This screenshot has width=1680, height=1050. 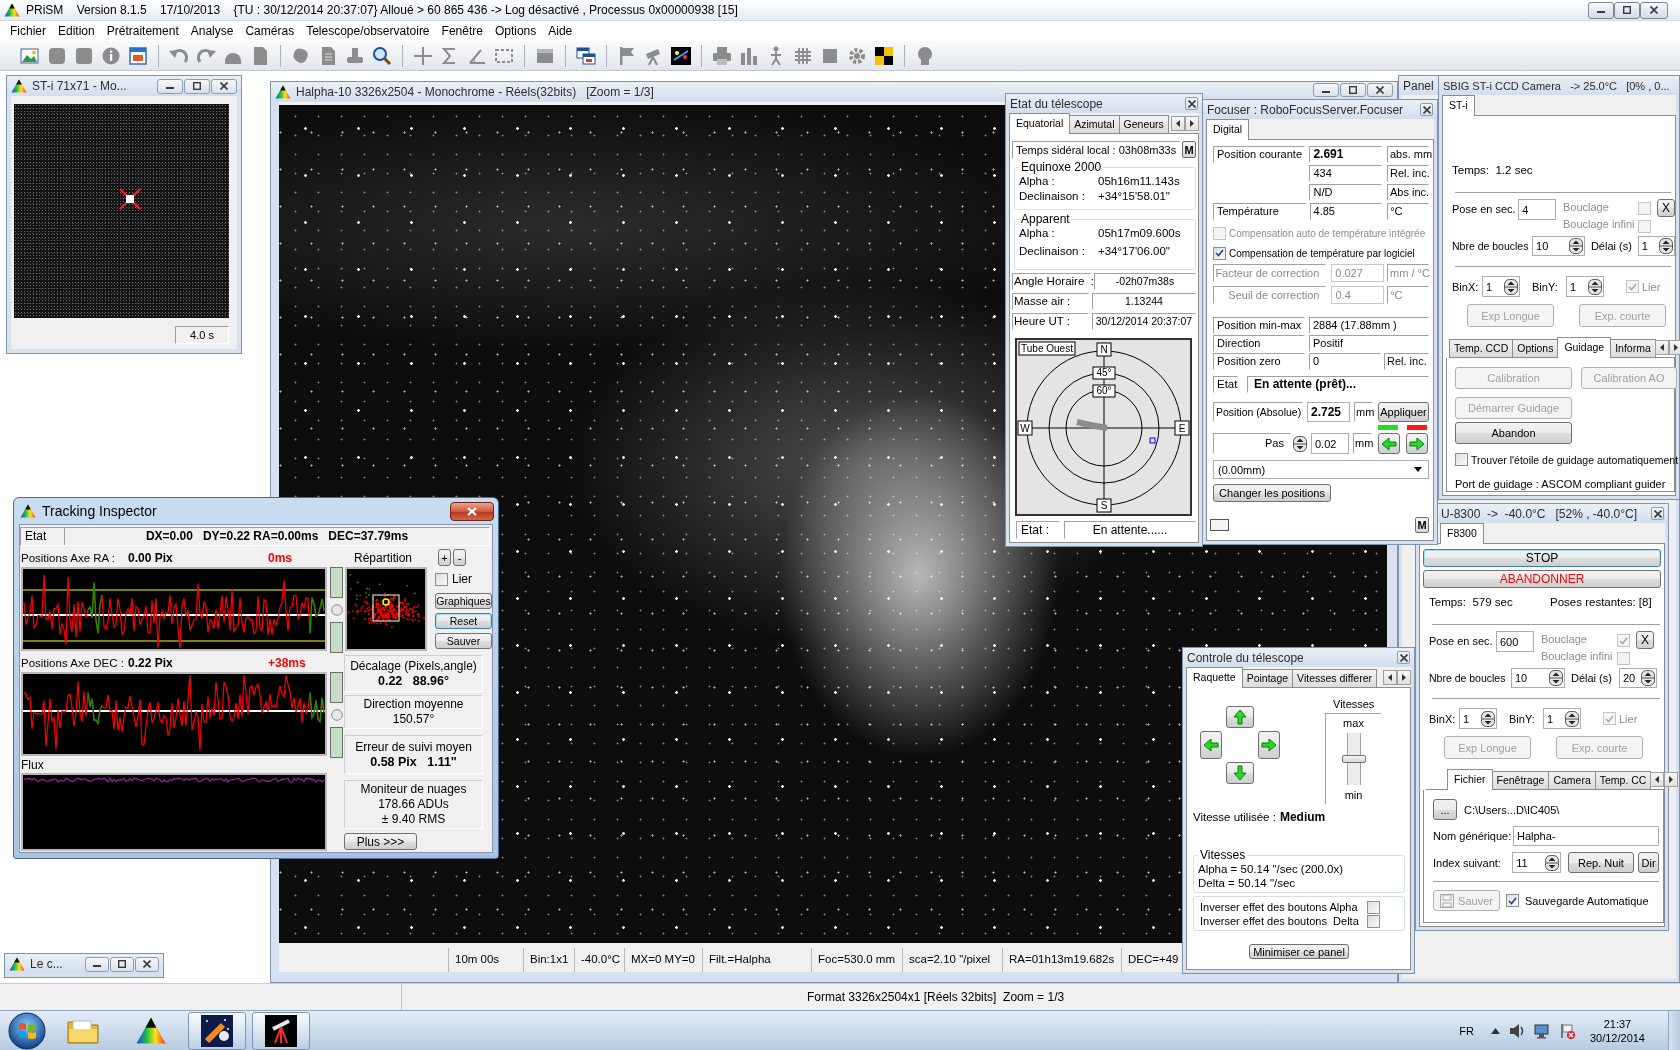 I want to click on zoom-out-button: -, so click(x=459, y=557).